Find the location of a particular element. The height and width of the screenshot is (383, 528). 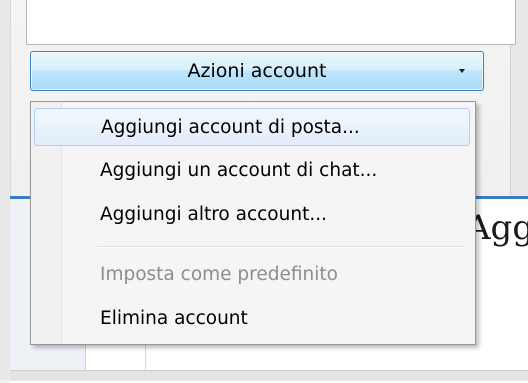

account-actions-button: Azioni account is located at coordinates (257, 71).